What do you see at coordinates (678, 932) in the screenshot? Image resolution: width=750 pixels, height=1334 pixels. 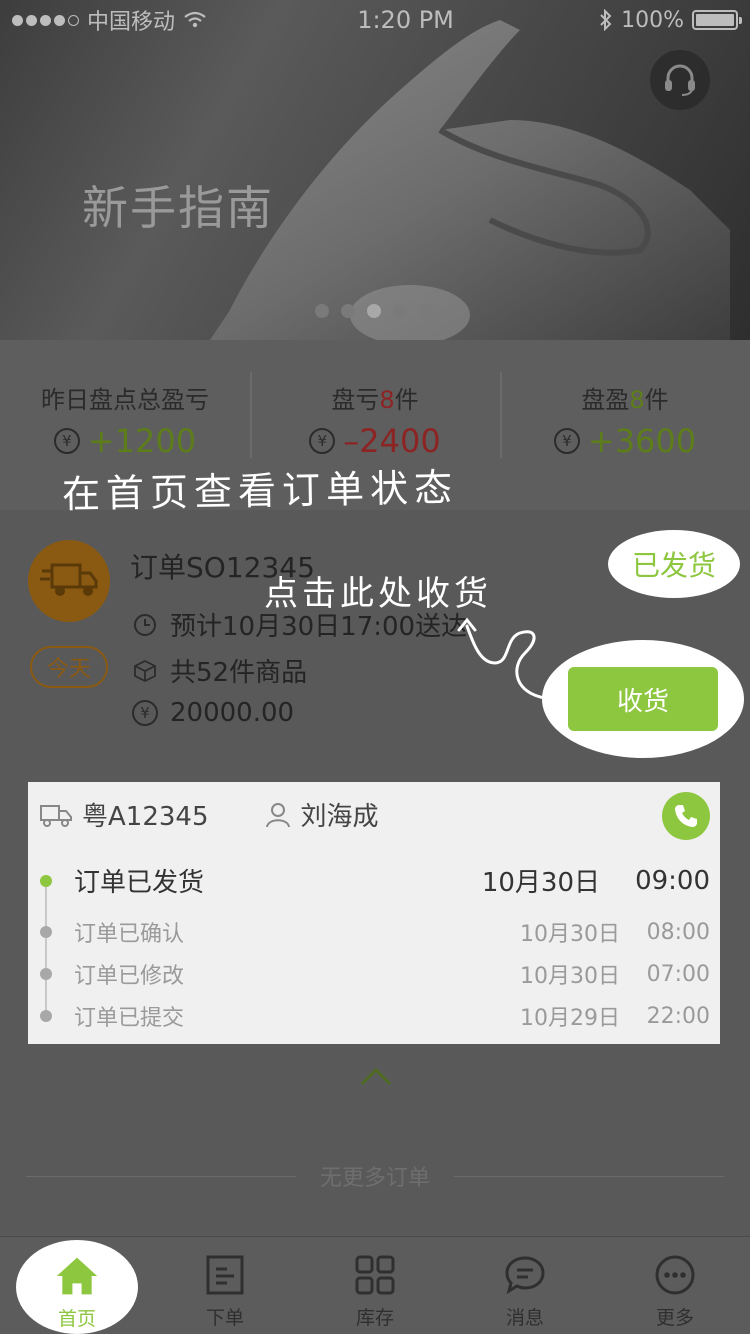 I see `event-time: 08:00` at bounding box center [678, 932].